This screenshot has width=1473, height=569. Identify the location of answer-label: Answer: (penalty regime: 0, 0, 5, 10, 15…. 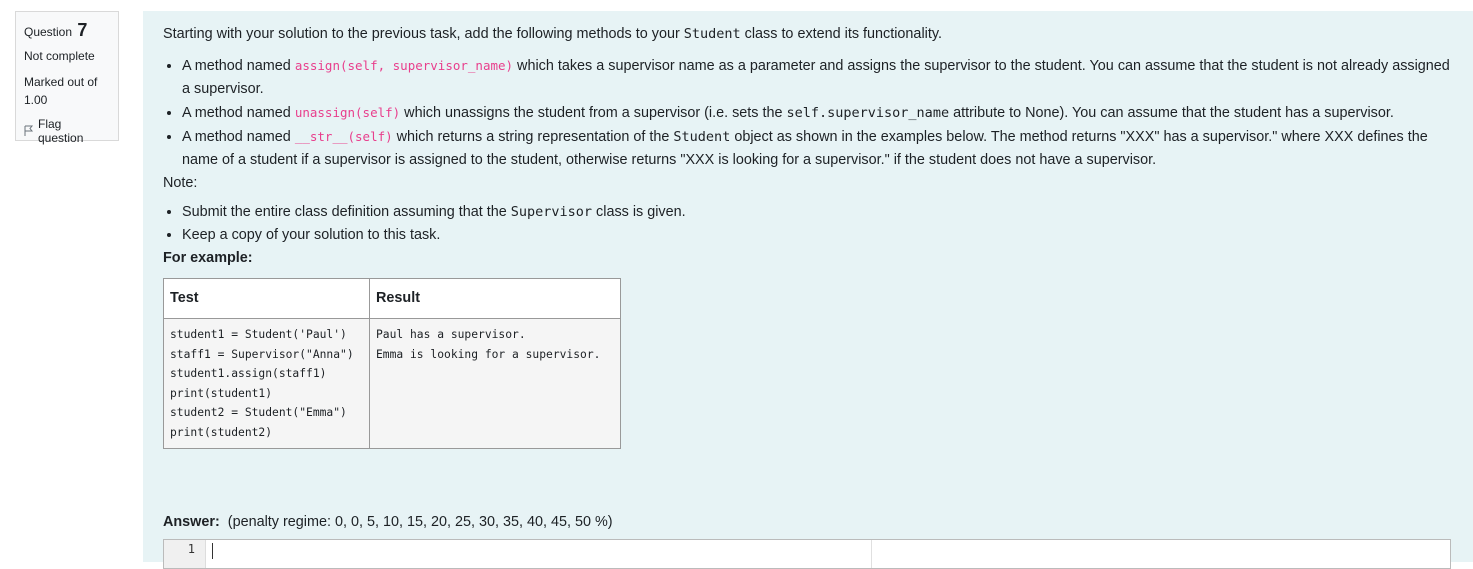
(388, 522).